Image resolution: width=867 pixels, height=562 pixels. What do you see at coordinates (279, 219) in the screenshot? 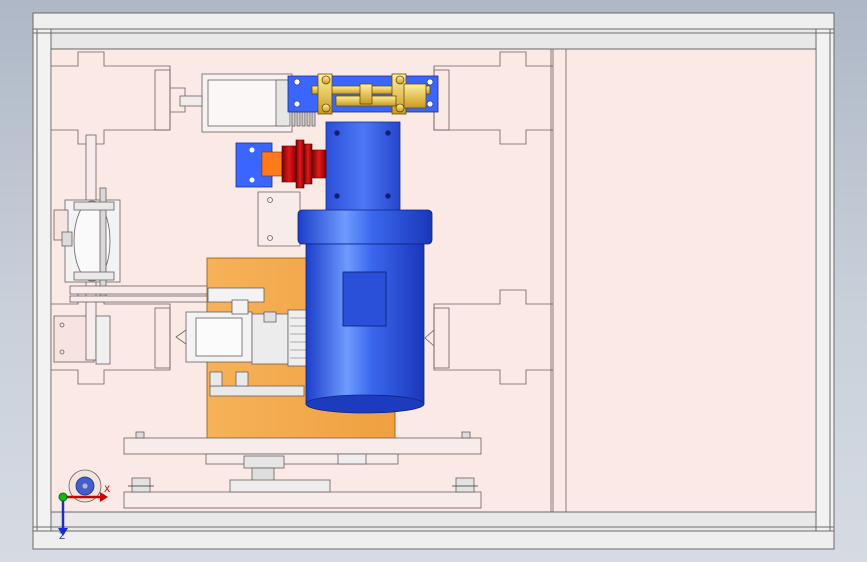
I see `mount-plate` at bounding box center [279, 219].